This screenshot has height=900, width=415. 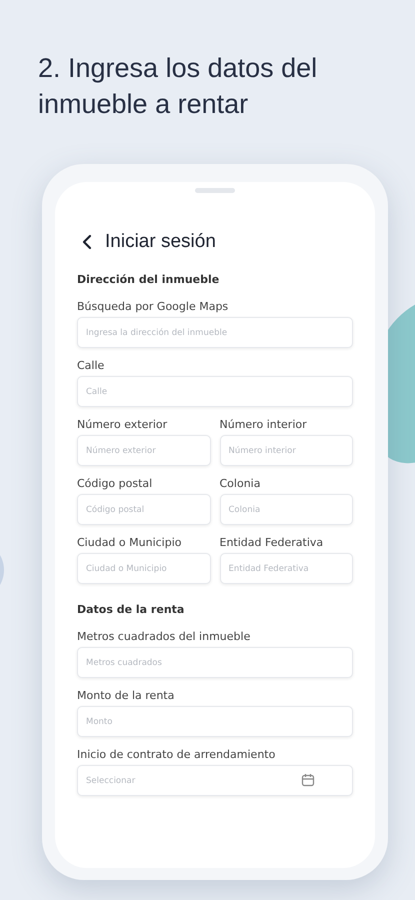 What do you see at coordinates (215, 332) in the screenshot?
I see `input-field: Ingresa la dirección del inmueble` at bounding box center [215, 332].